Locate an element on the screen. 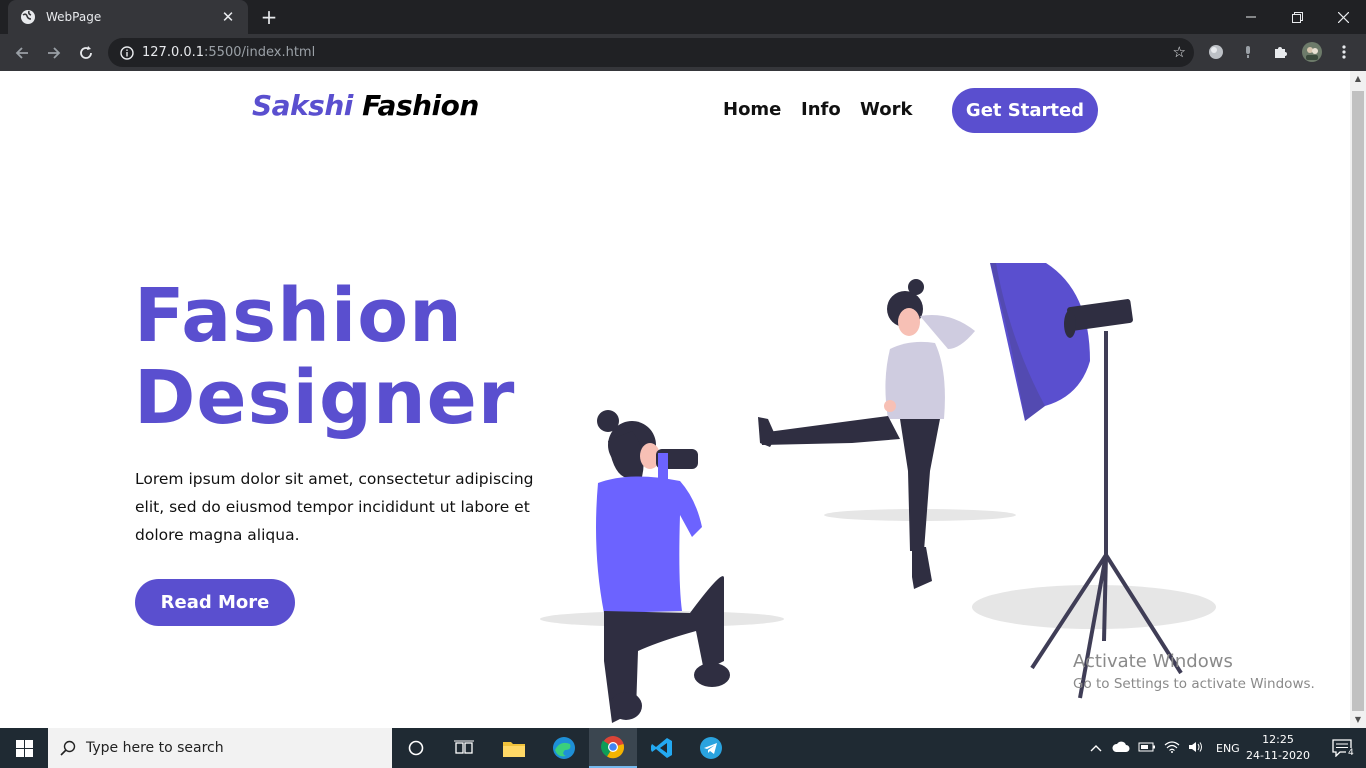  language-indicator: ENG is located at coordinates (1228, 748).